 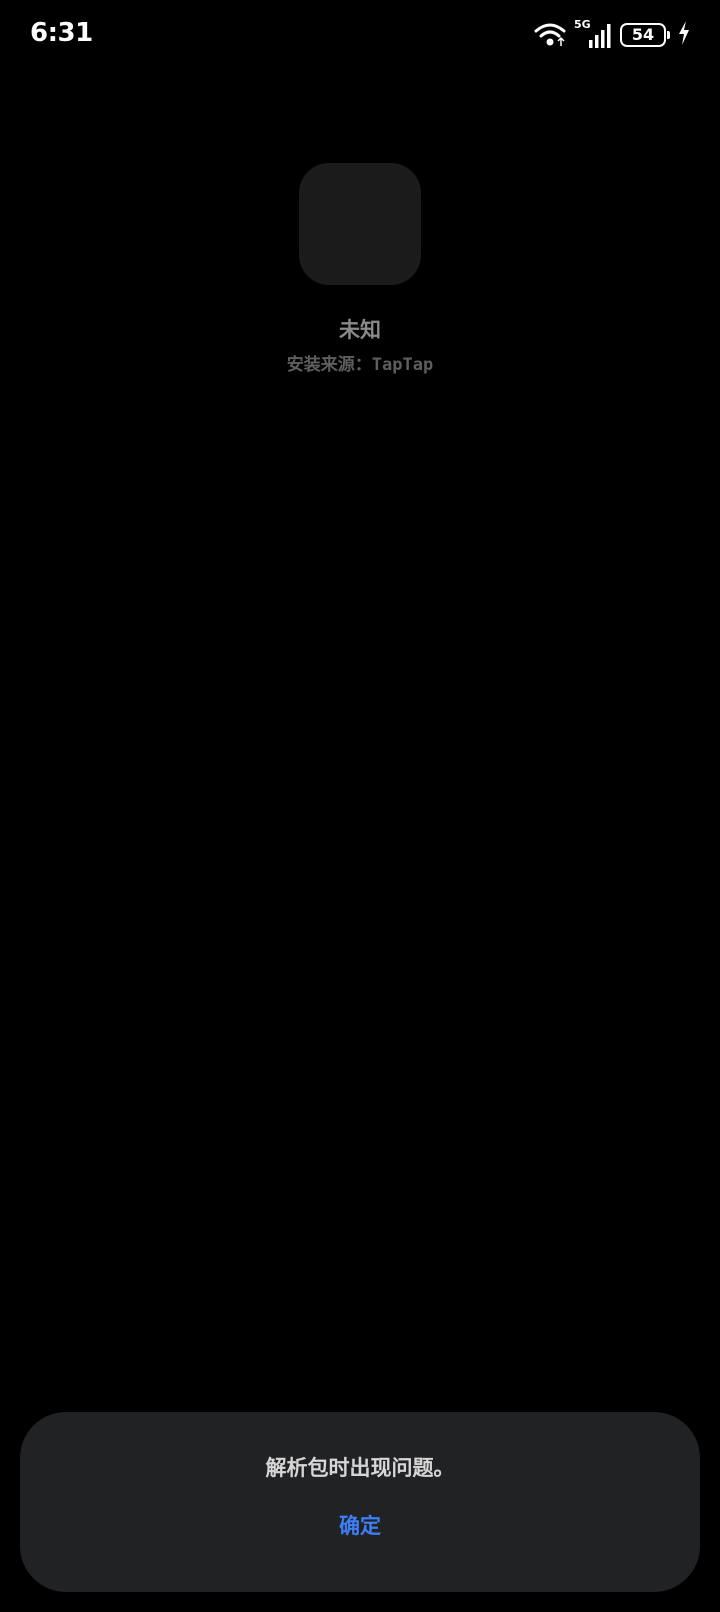 What do you see at coordinates (61, 33) in the screenshot?
I see `status-time: 6:31` at bounding box center [61, 33].